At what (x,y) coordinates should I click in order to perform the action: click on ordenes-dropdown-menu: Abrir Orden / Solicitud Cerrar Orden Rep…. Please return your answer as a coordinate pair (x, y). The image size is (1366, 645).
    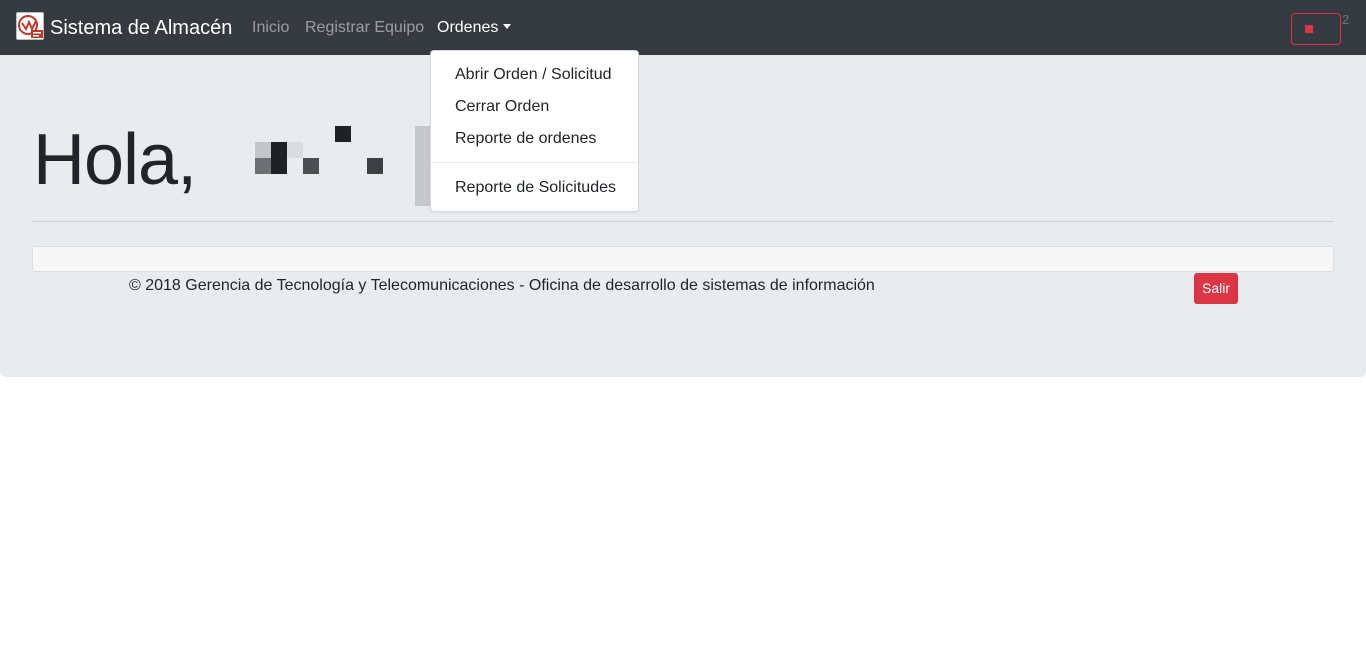
    Looking at the image, I should click on (534, 131).